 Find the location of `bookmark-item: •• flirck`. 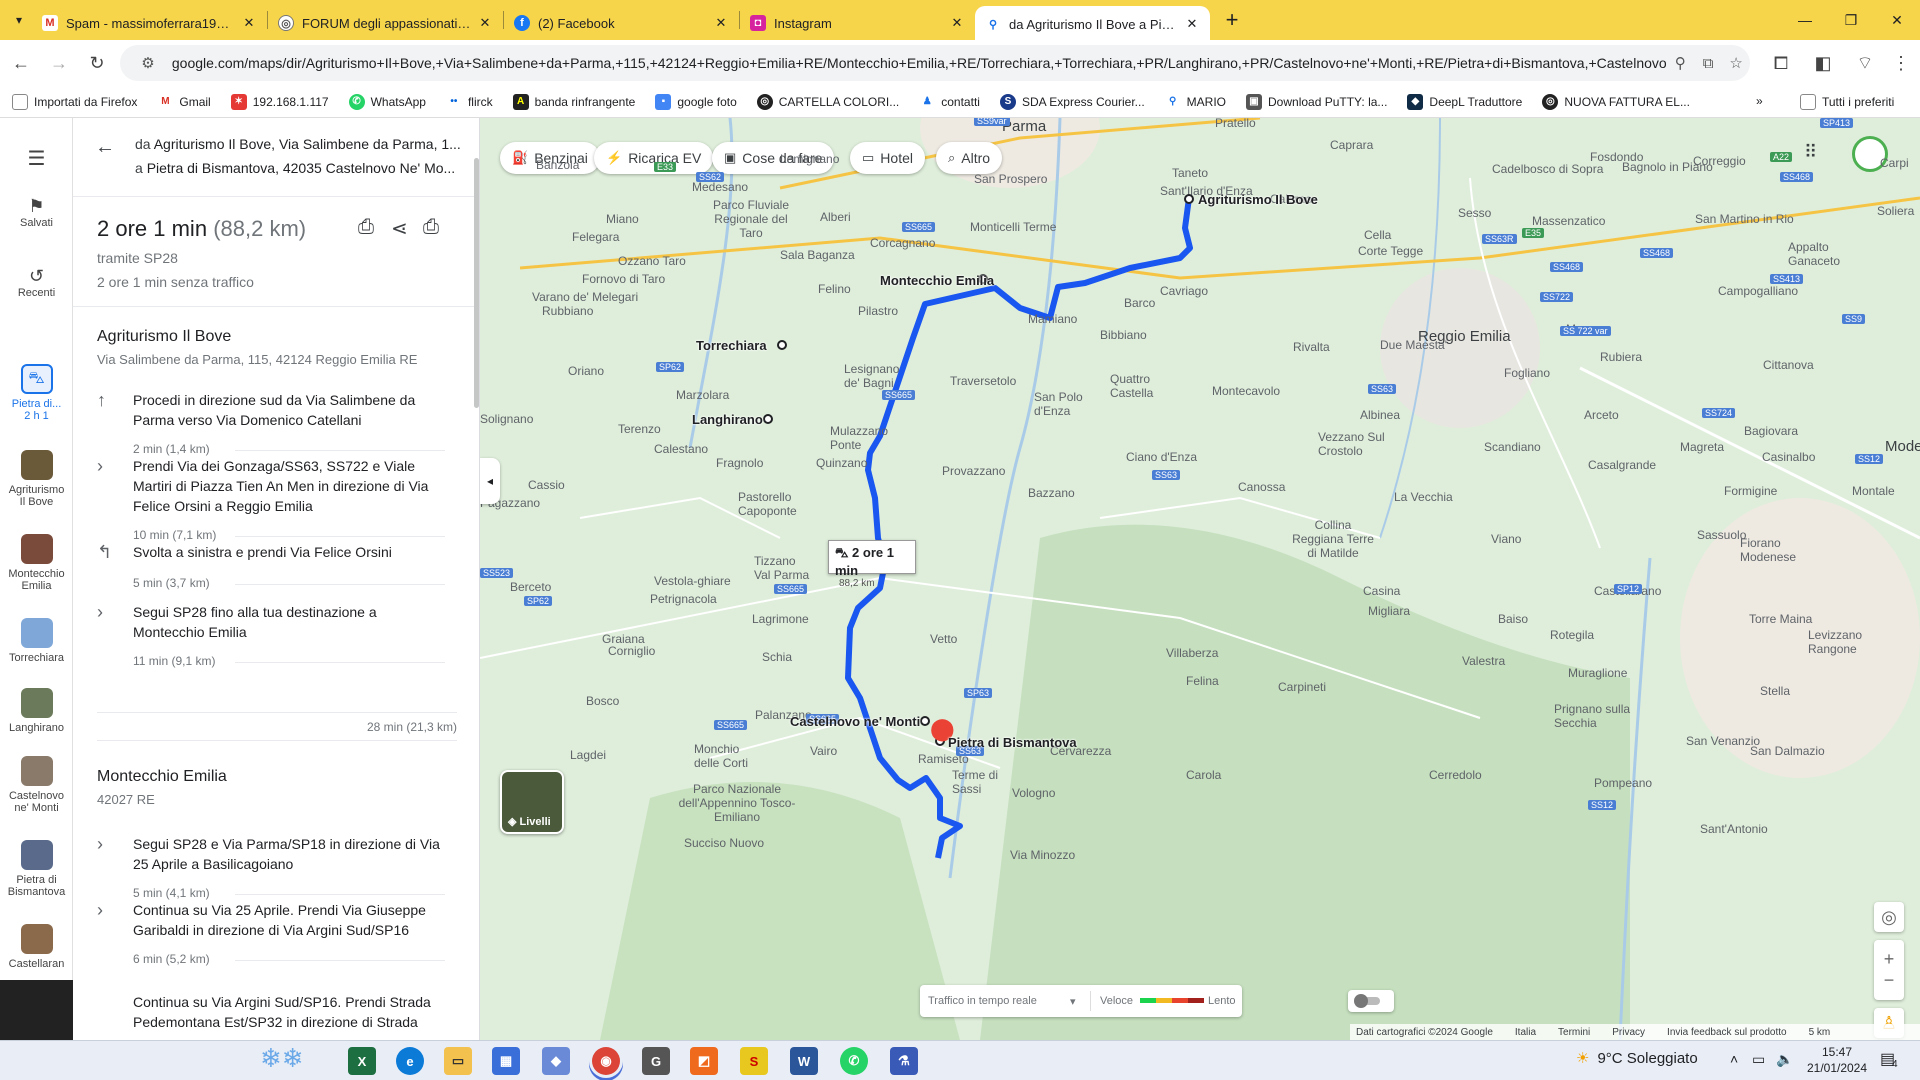

bookmark-item: •• flirck is located at coordinates (469, 101).